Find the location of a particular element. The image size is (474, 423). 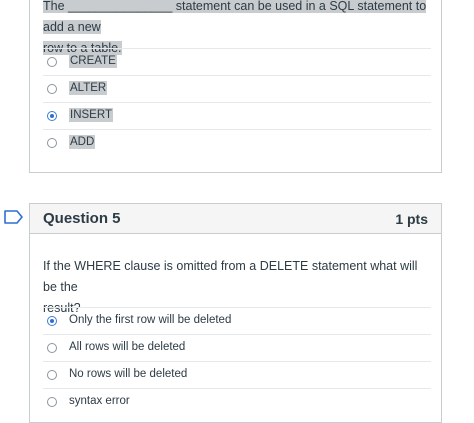

answer-label: INSERT is located at coordinates (91, 115).